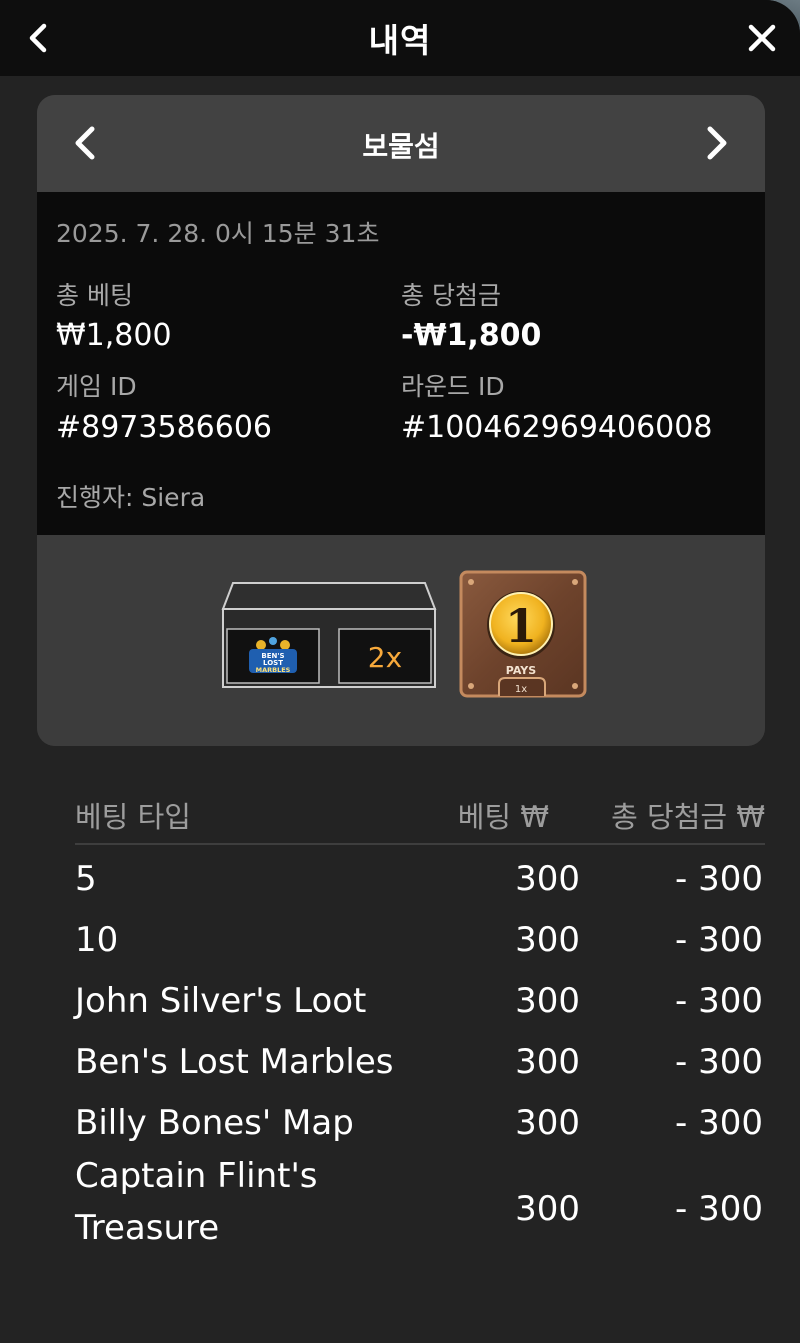 The height and width of the screenshot is (1343, 800). What do you see at coordinates (97, 940) in the screenshot?
I see `bet-type: 10` at bounding box center [97, 940].